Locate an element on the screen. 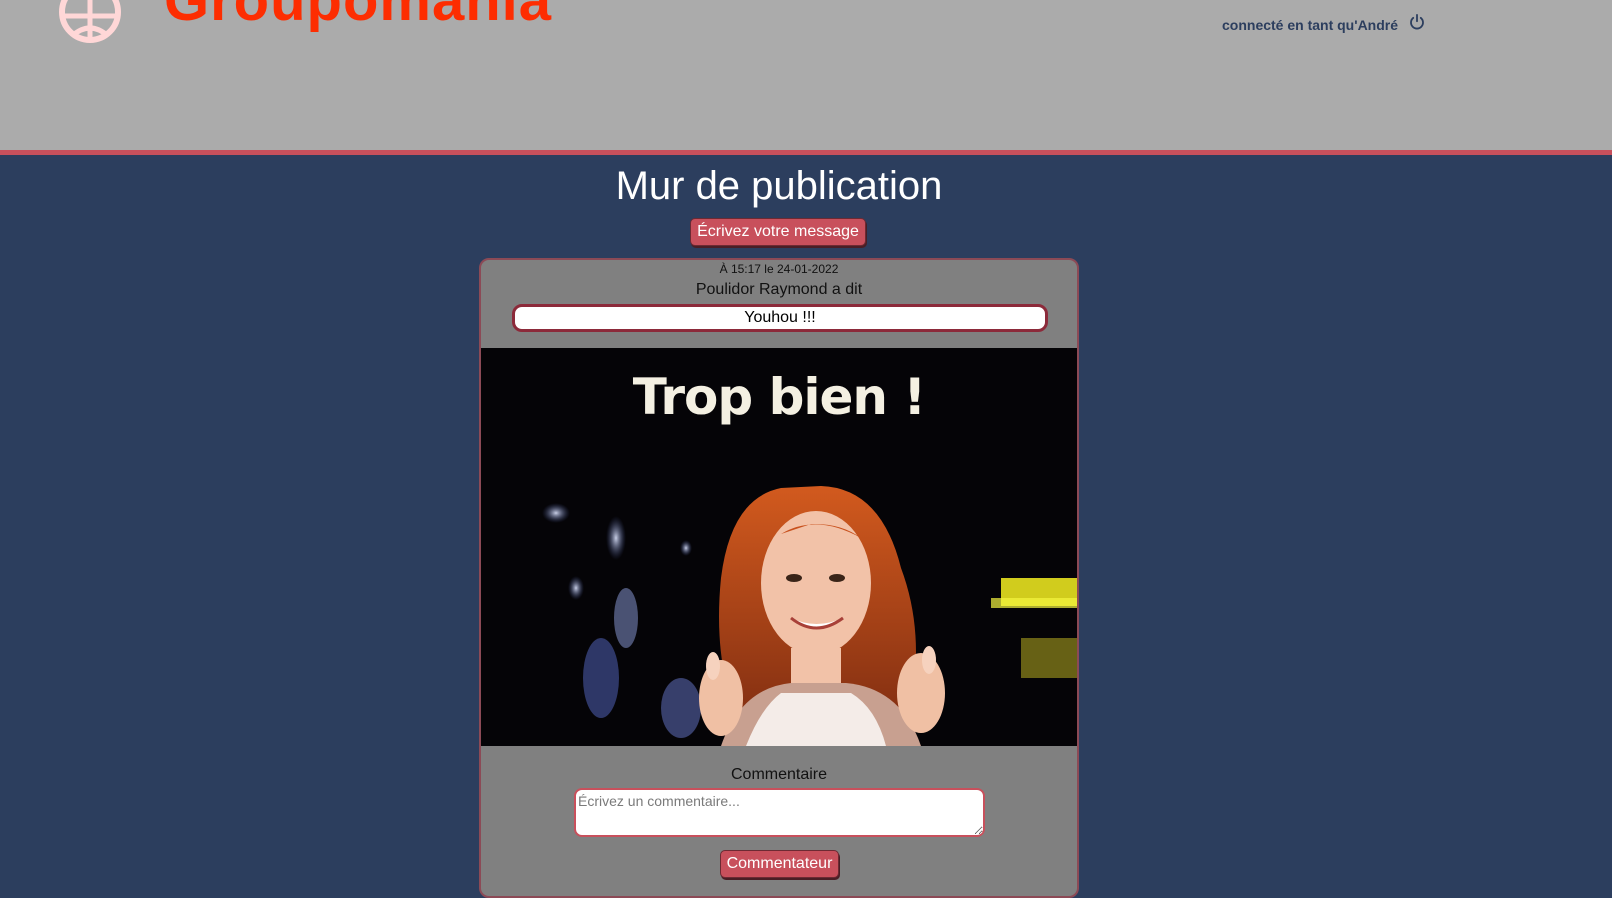  post-message: Youhou !!! is located at coordinates (780, 318).